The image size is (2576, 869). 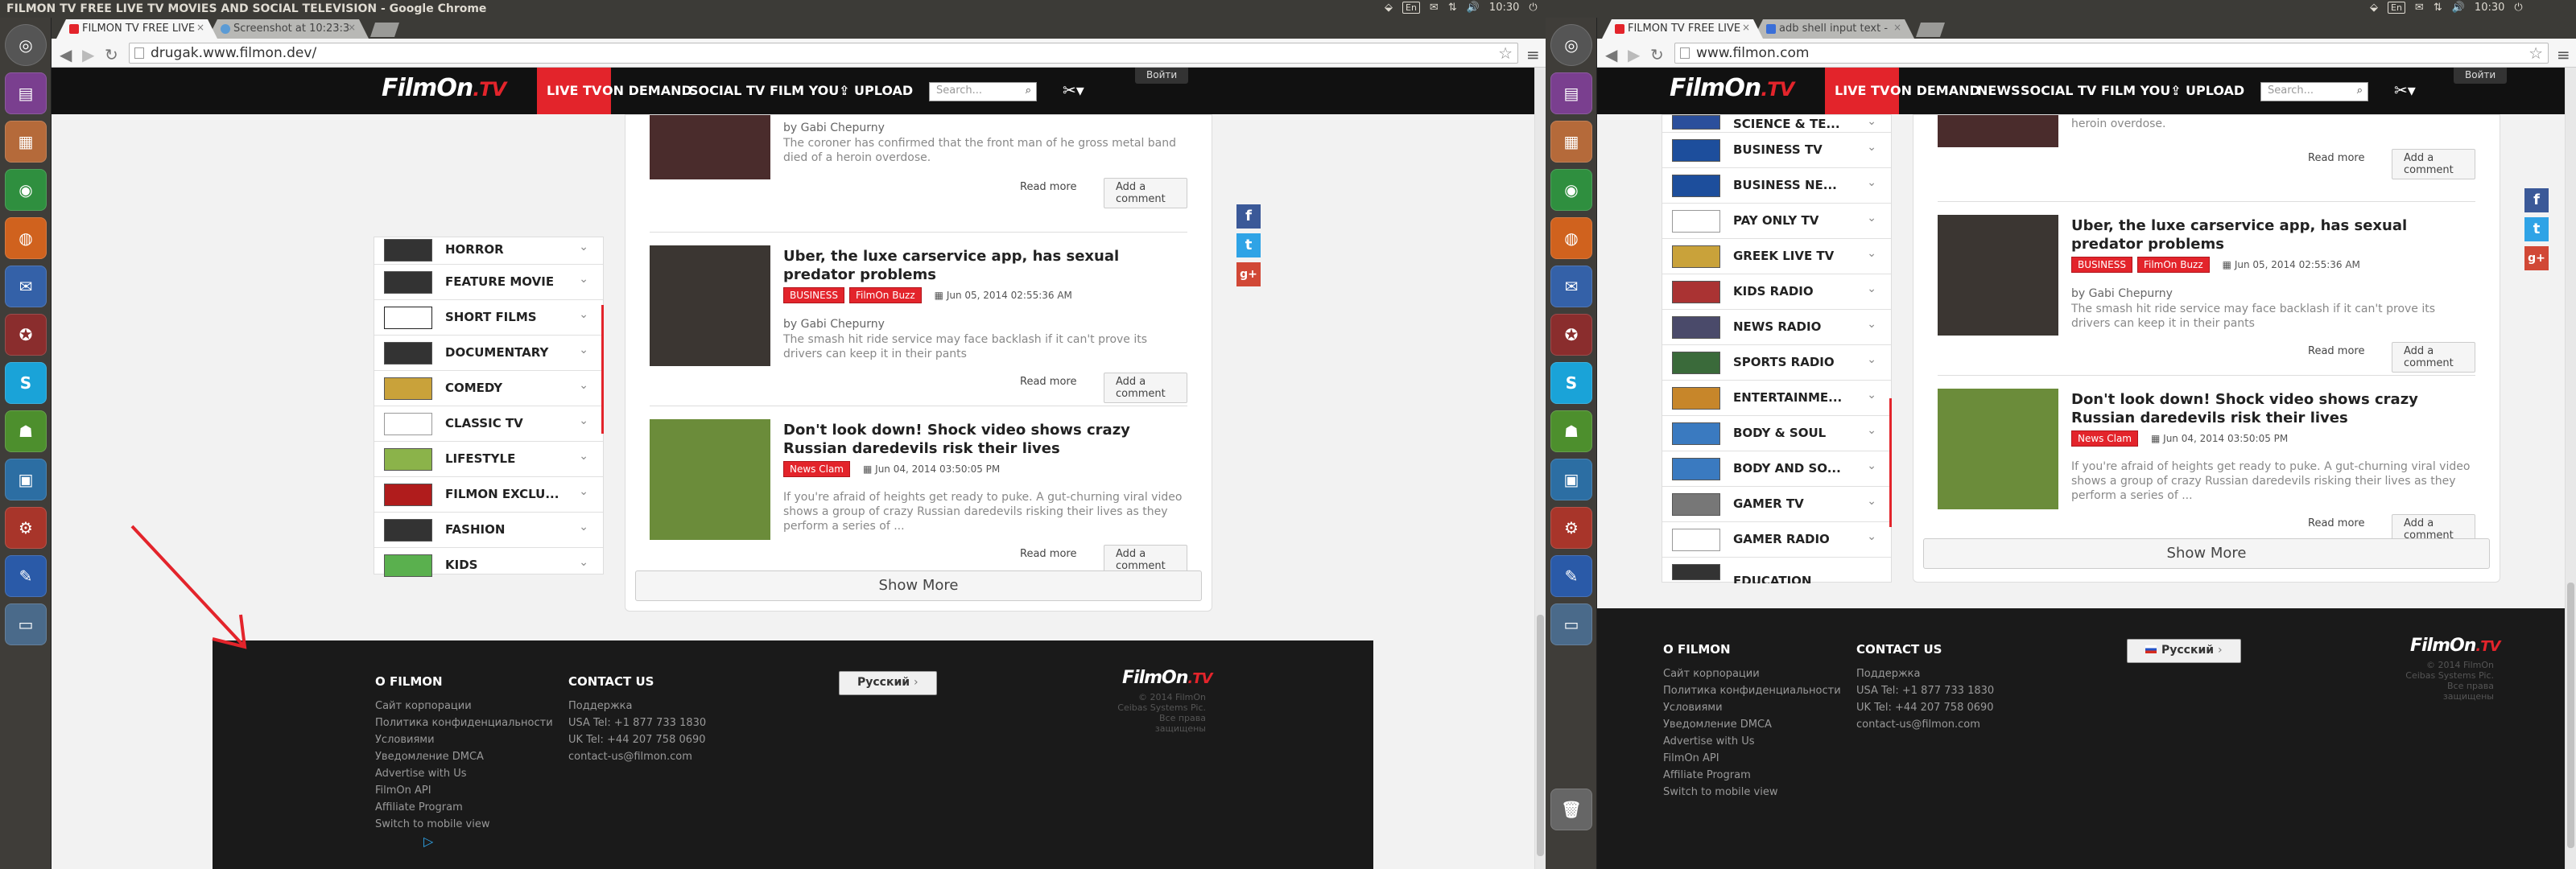 What do you see at coordinates (1776, 186) in the screenshot?
I see `channel-item: BUSINESS NE... ⌄` at bounding box center [1776, 186].